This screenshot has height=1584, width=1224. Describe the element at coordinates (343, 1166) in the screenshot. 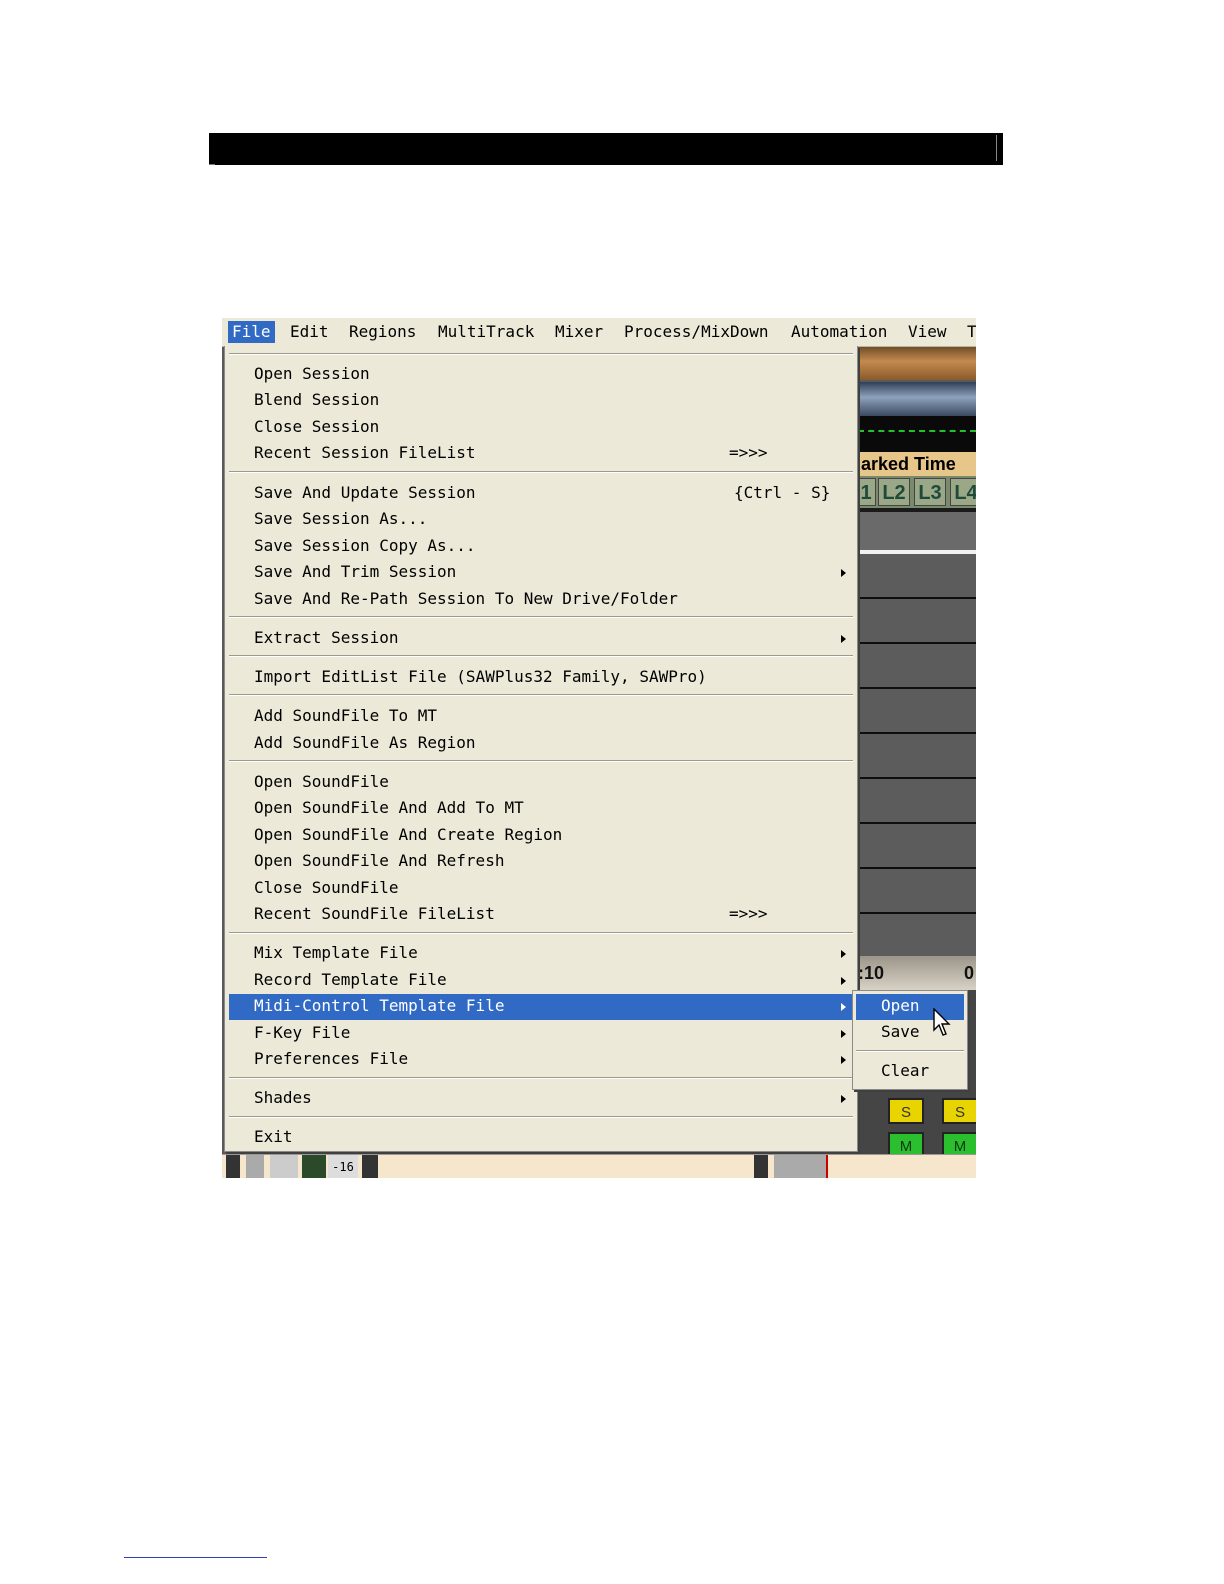

I see `meter-value: -16` at that location.